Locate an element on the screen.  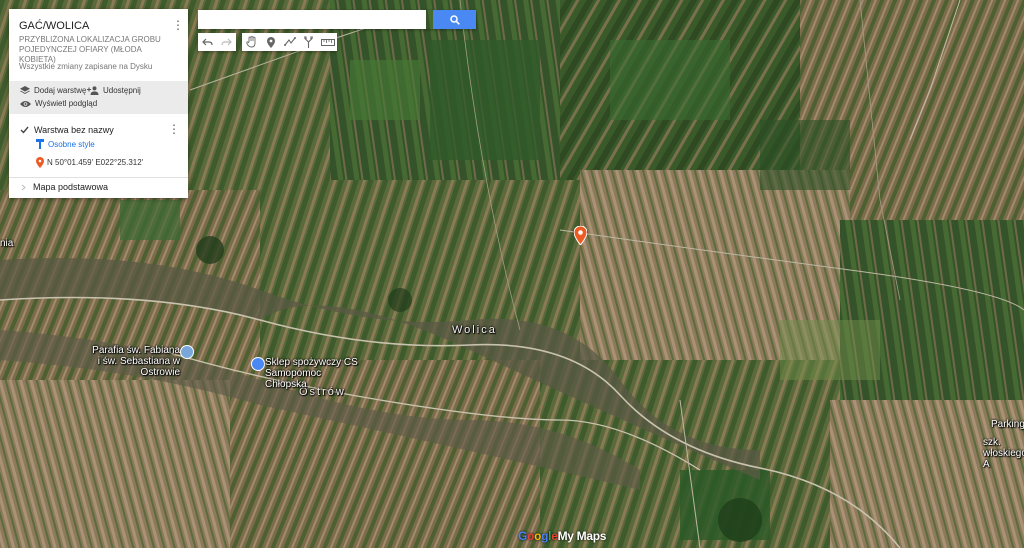
hand-icon is located at coordinates (251, 42).